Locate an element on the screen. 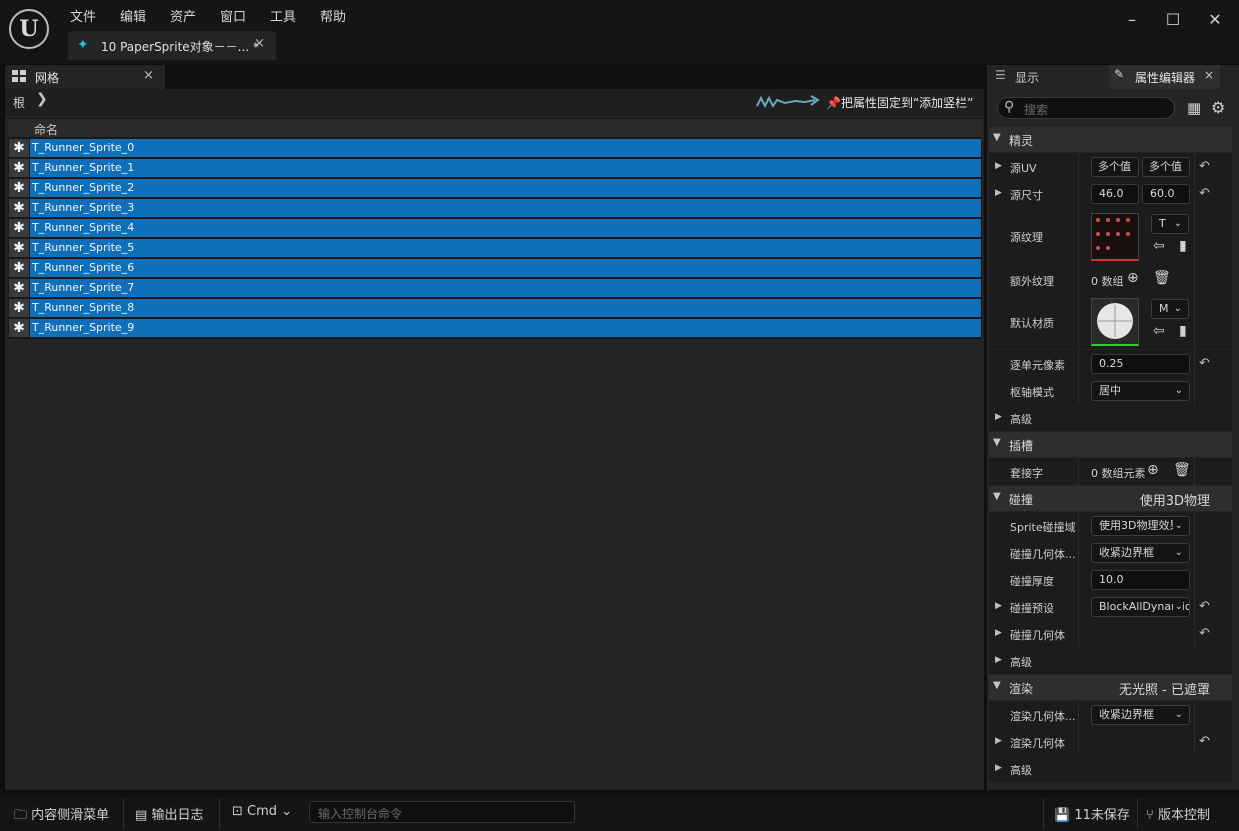 Image resolution: width=1239 pixels, height=831 pixels. collision-preset-dropdown: BlockAllDynamic ⌄ is located at coordinates (1140, 607).